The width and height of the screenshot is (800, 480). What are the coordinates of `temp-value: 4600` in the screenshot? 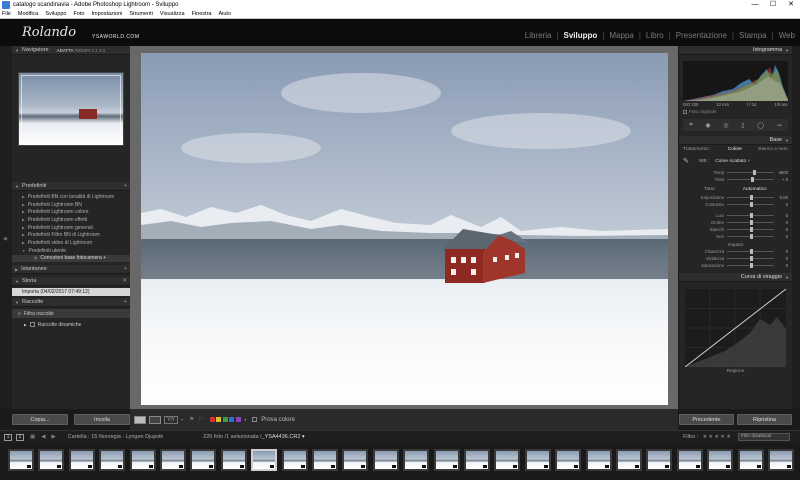 It's located at (781, 172).